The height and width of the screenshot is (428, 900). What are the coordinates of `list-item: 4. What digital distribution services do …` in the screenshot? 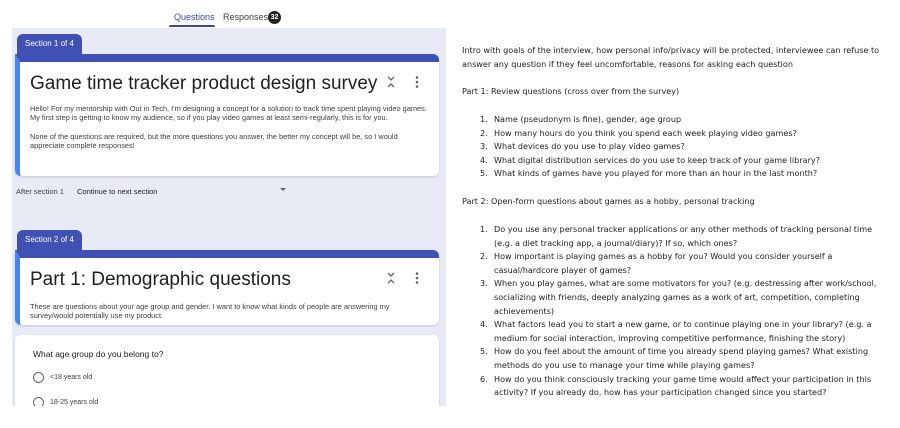 It's located at (677, 161).